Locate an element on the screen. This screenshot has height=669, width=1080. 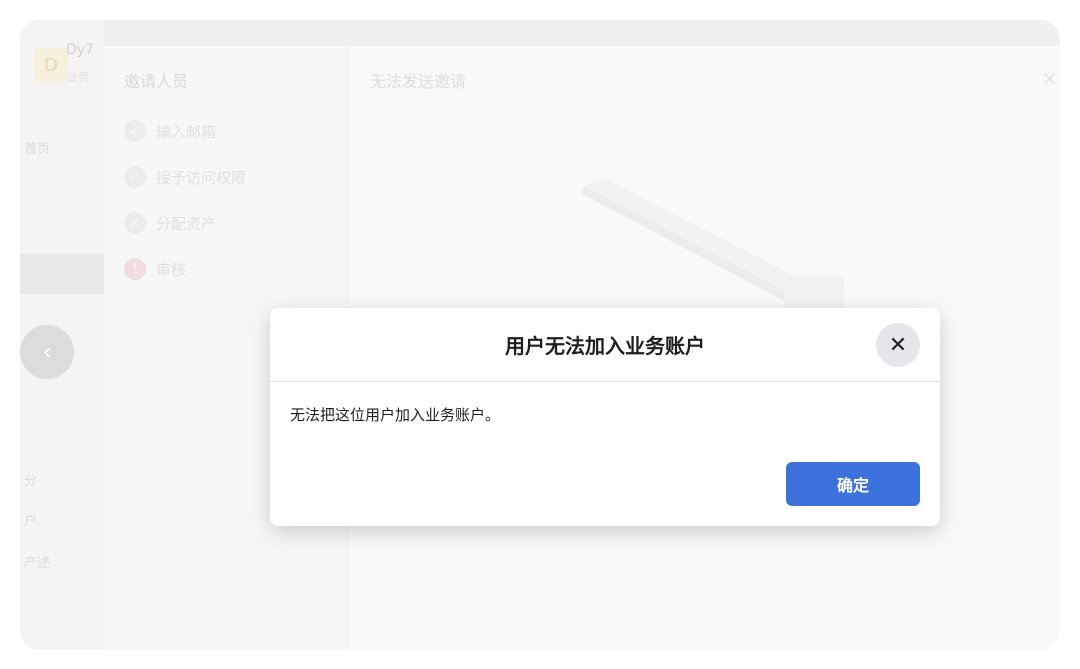
close-button: ✕ is located at coordinates (898, 345).